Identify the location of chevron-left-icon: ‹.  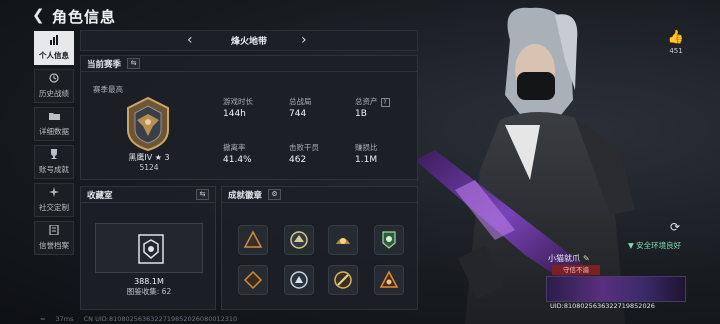
(190, 40).